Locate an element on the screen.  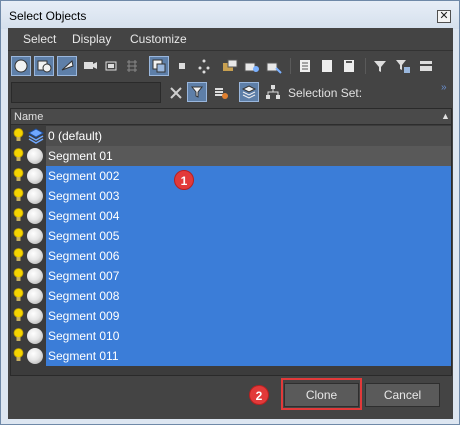
collapse-icon is located at coordinates (426, 66).